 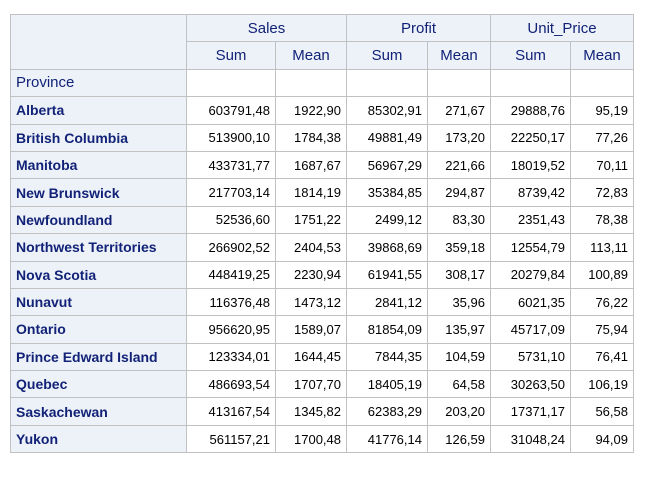 What do you see at coordinates (459, 411) in the screenshot?
I see `cell-profit-mean: 203,20` at bounding box center [459, 411].